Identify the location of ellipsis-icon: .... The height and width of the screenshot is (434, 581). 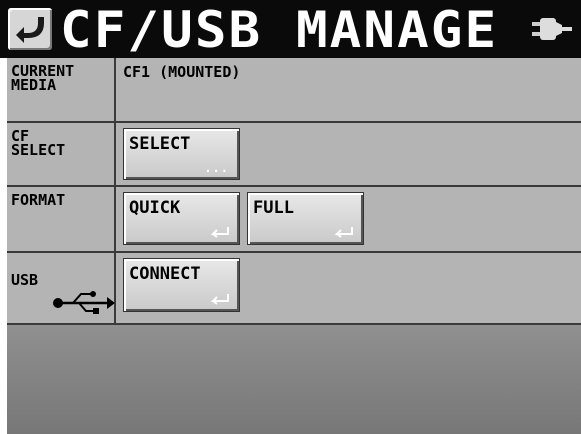
(216, 168).